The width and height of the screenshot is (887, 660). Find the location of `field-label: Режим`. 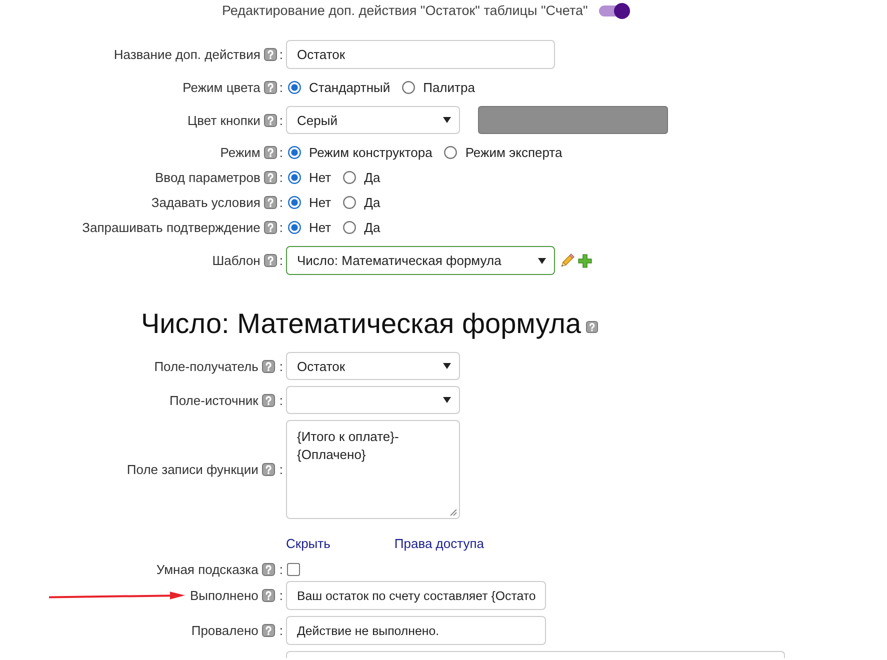

field-label: Режим is located at coordinates (240, 152).